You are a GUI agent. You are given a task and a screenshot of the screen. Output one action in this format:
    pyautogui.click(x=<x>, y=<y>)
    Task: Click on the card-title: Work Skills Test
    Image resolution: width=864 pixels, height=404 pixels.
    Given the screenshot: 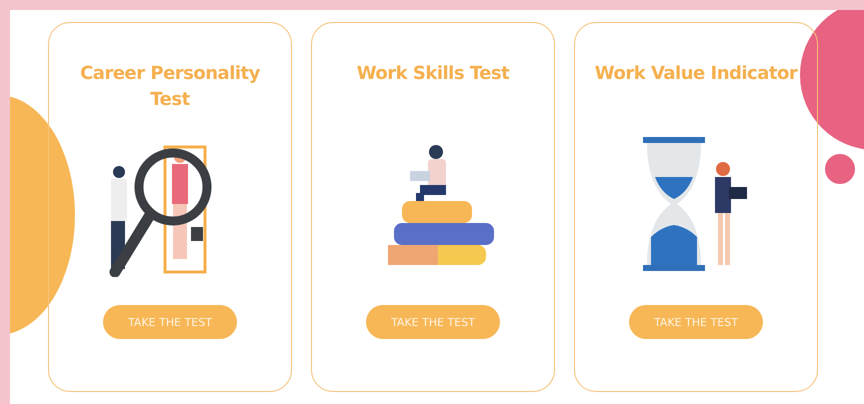 What is the action you would take?
    pyautogui.click(x=433, y=74)
    